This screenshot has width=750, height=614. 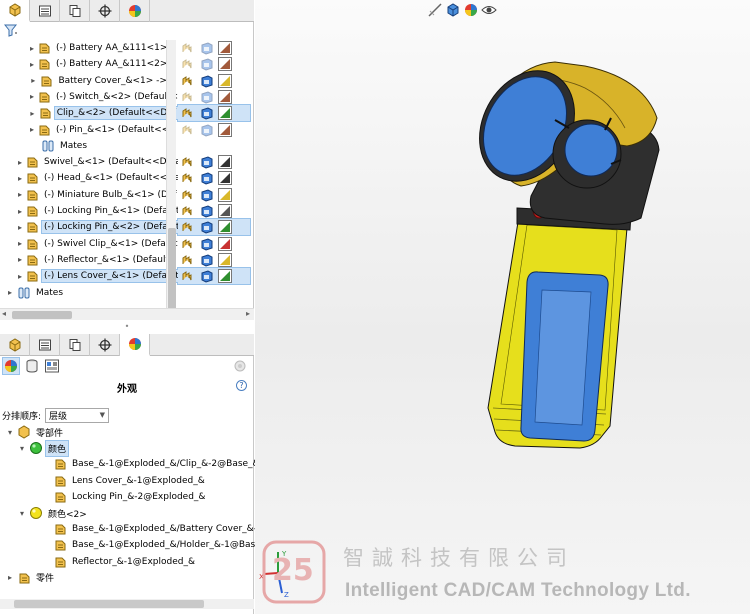 What do you see at coordinates (103, 497) in the screenshot?
I see `appearance-item: Locking Pin_&-2@Exploded_&` at bounding box center [103, 497].